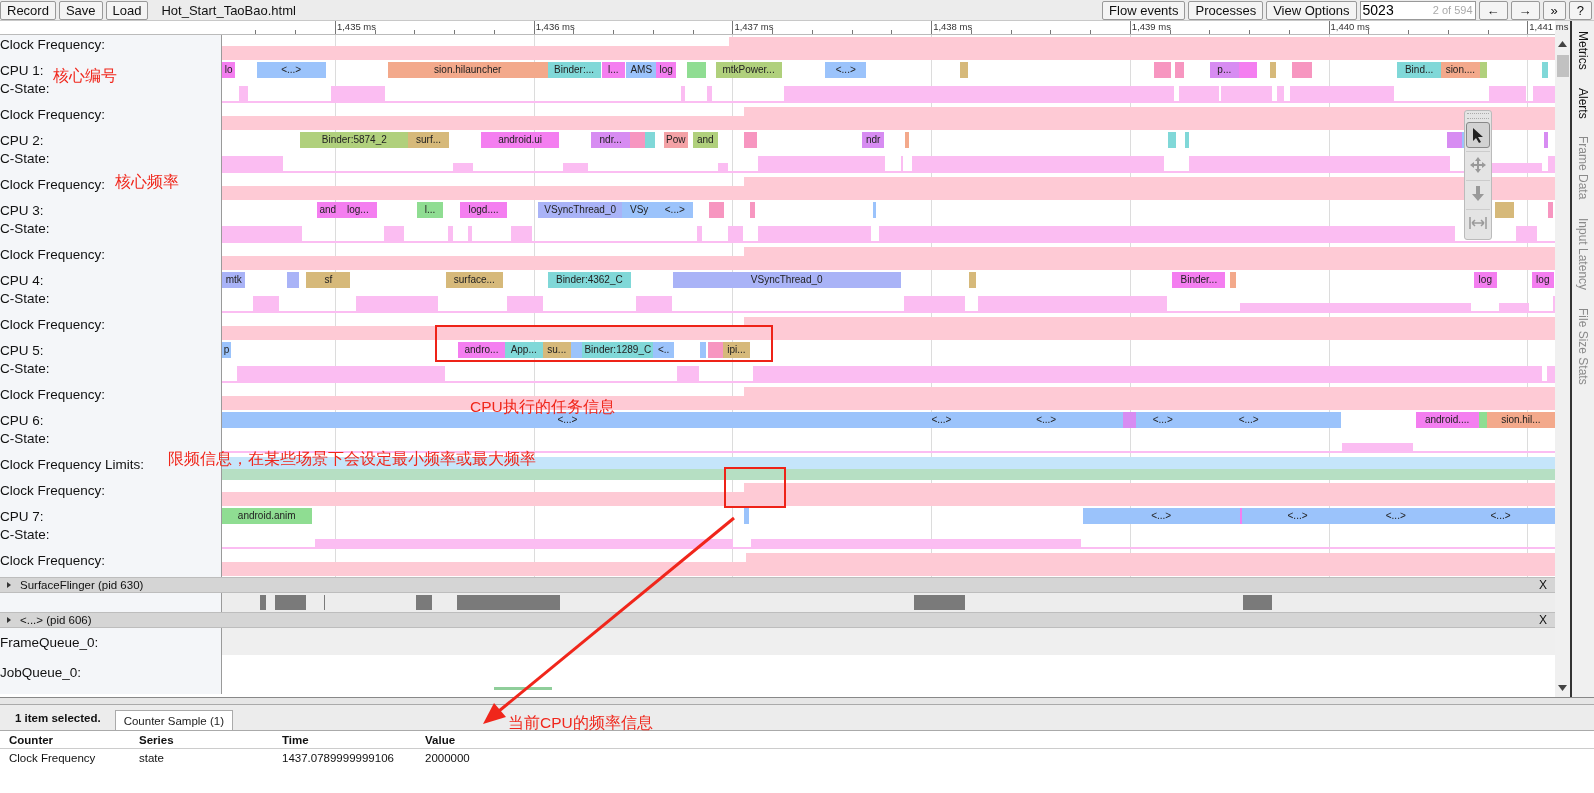 The width and height of the screenshot is (1594, 793). I want to click on task-slice: Pow, so click(675, 140).